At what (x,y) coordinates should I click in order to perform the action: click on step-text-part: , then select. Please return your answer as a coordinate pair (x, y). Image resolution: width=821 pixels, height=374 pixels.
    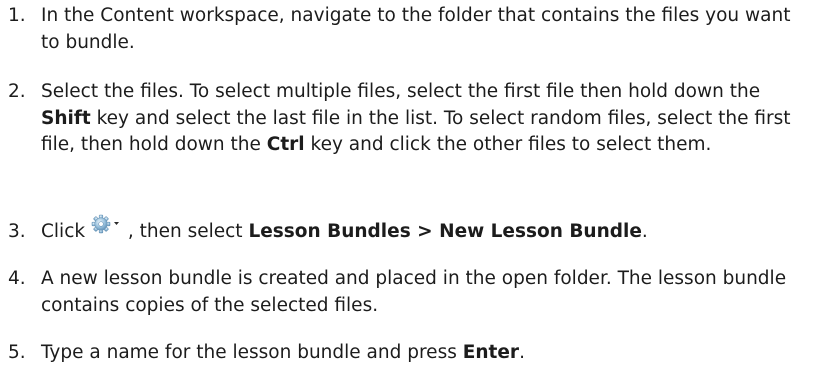
    Looking at the image, I should click on (185, 231).